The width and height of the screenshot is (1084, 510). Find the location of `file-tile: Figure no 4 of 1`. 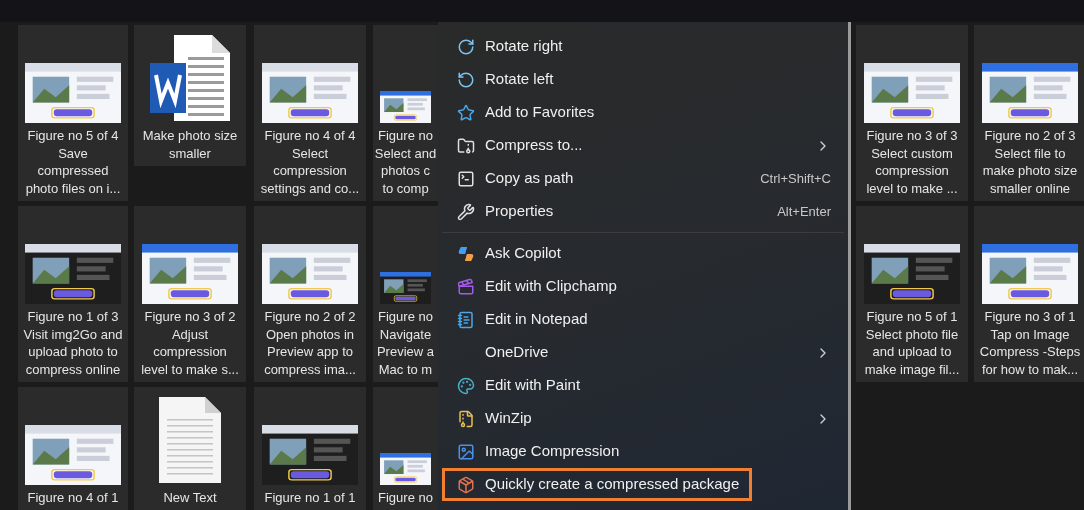

file-tile: Figure no 4 of 1 is located at coordinates (73, 448).